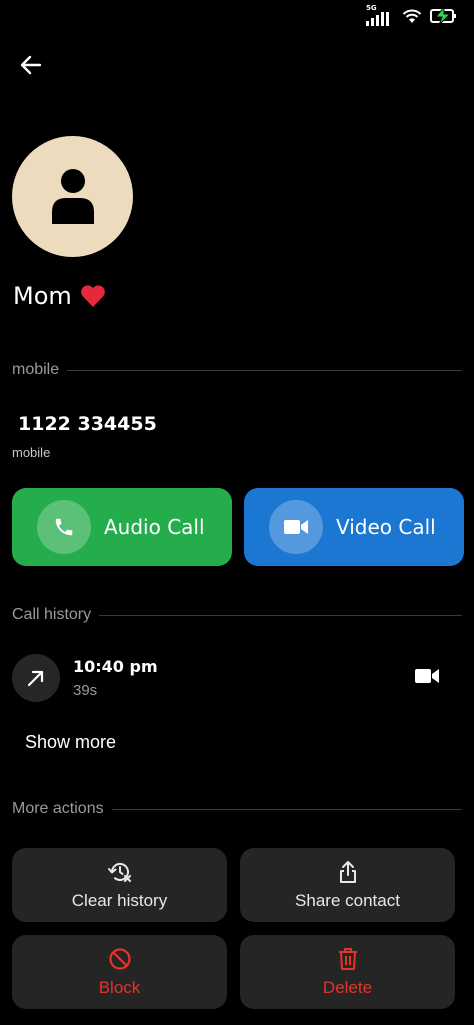 This screenshot has height=1025, width=474. Describe the element at coordinates (347, 972) in the screenshot. I see `delete-button: Delete` at that location.